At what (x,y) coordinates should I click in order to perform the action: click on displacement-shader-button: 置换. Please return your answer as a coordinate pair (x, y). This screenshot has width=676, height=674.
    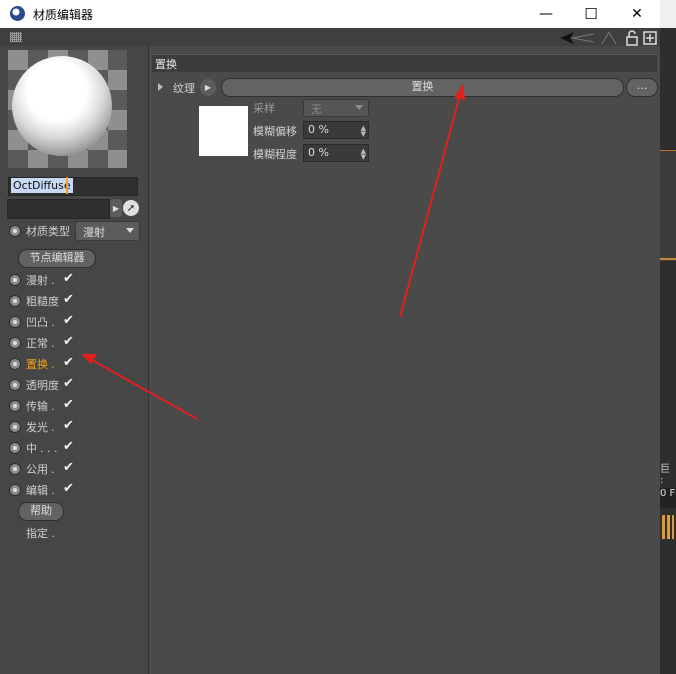
    Looking at the image, I should click on (422, 87).